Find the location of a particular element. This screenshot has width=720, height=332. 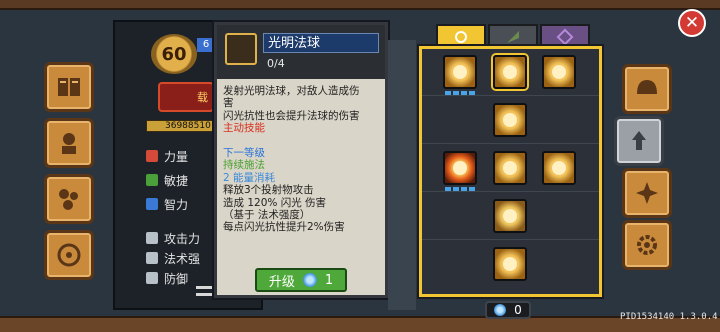

gear-cluster-glyph is located at coordinates (68, 199).